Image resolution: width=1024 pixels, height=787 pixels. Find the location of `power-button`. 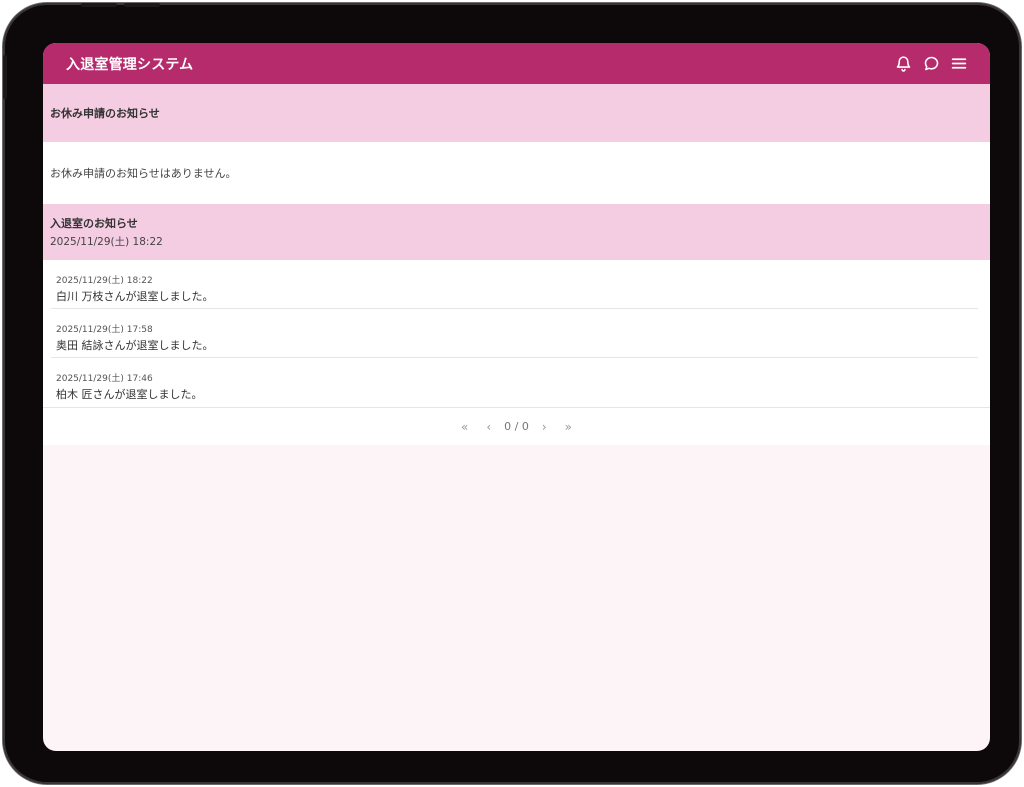

power-button is located at coordinates (142, 5).